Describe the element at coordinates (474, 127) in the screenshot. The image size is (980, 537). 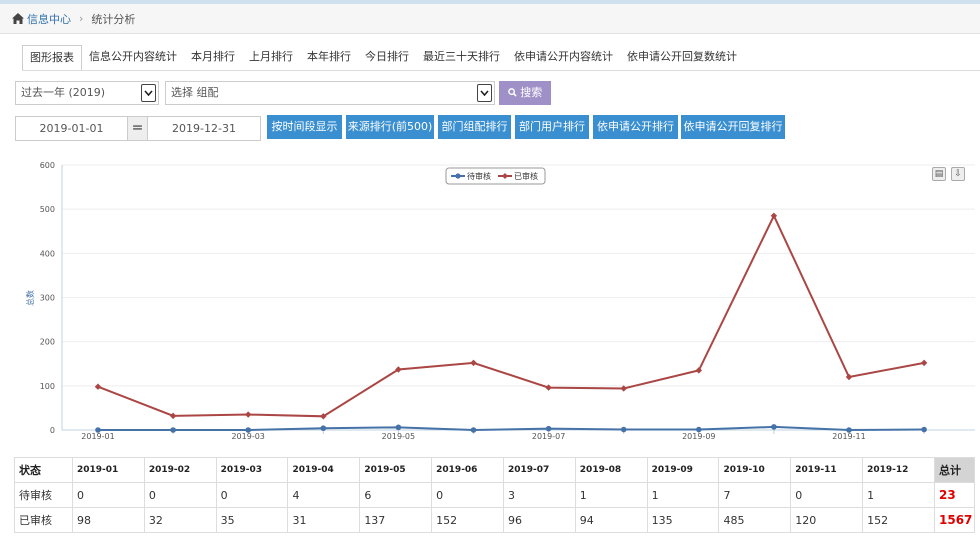
I see `department-group-ranking-button: 部门组配排行` at that location.